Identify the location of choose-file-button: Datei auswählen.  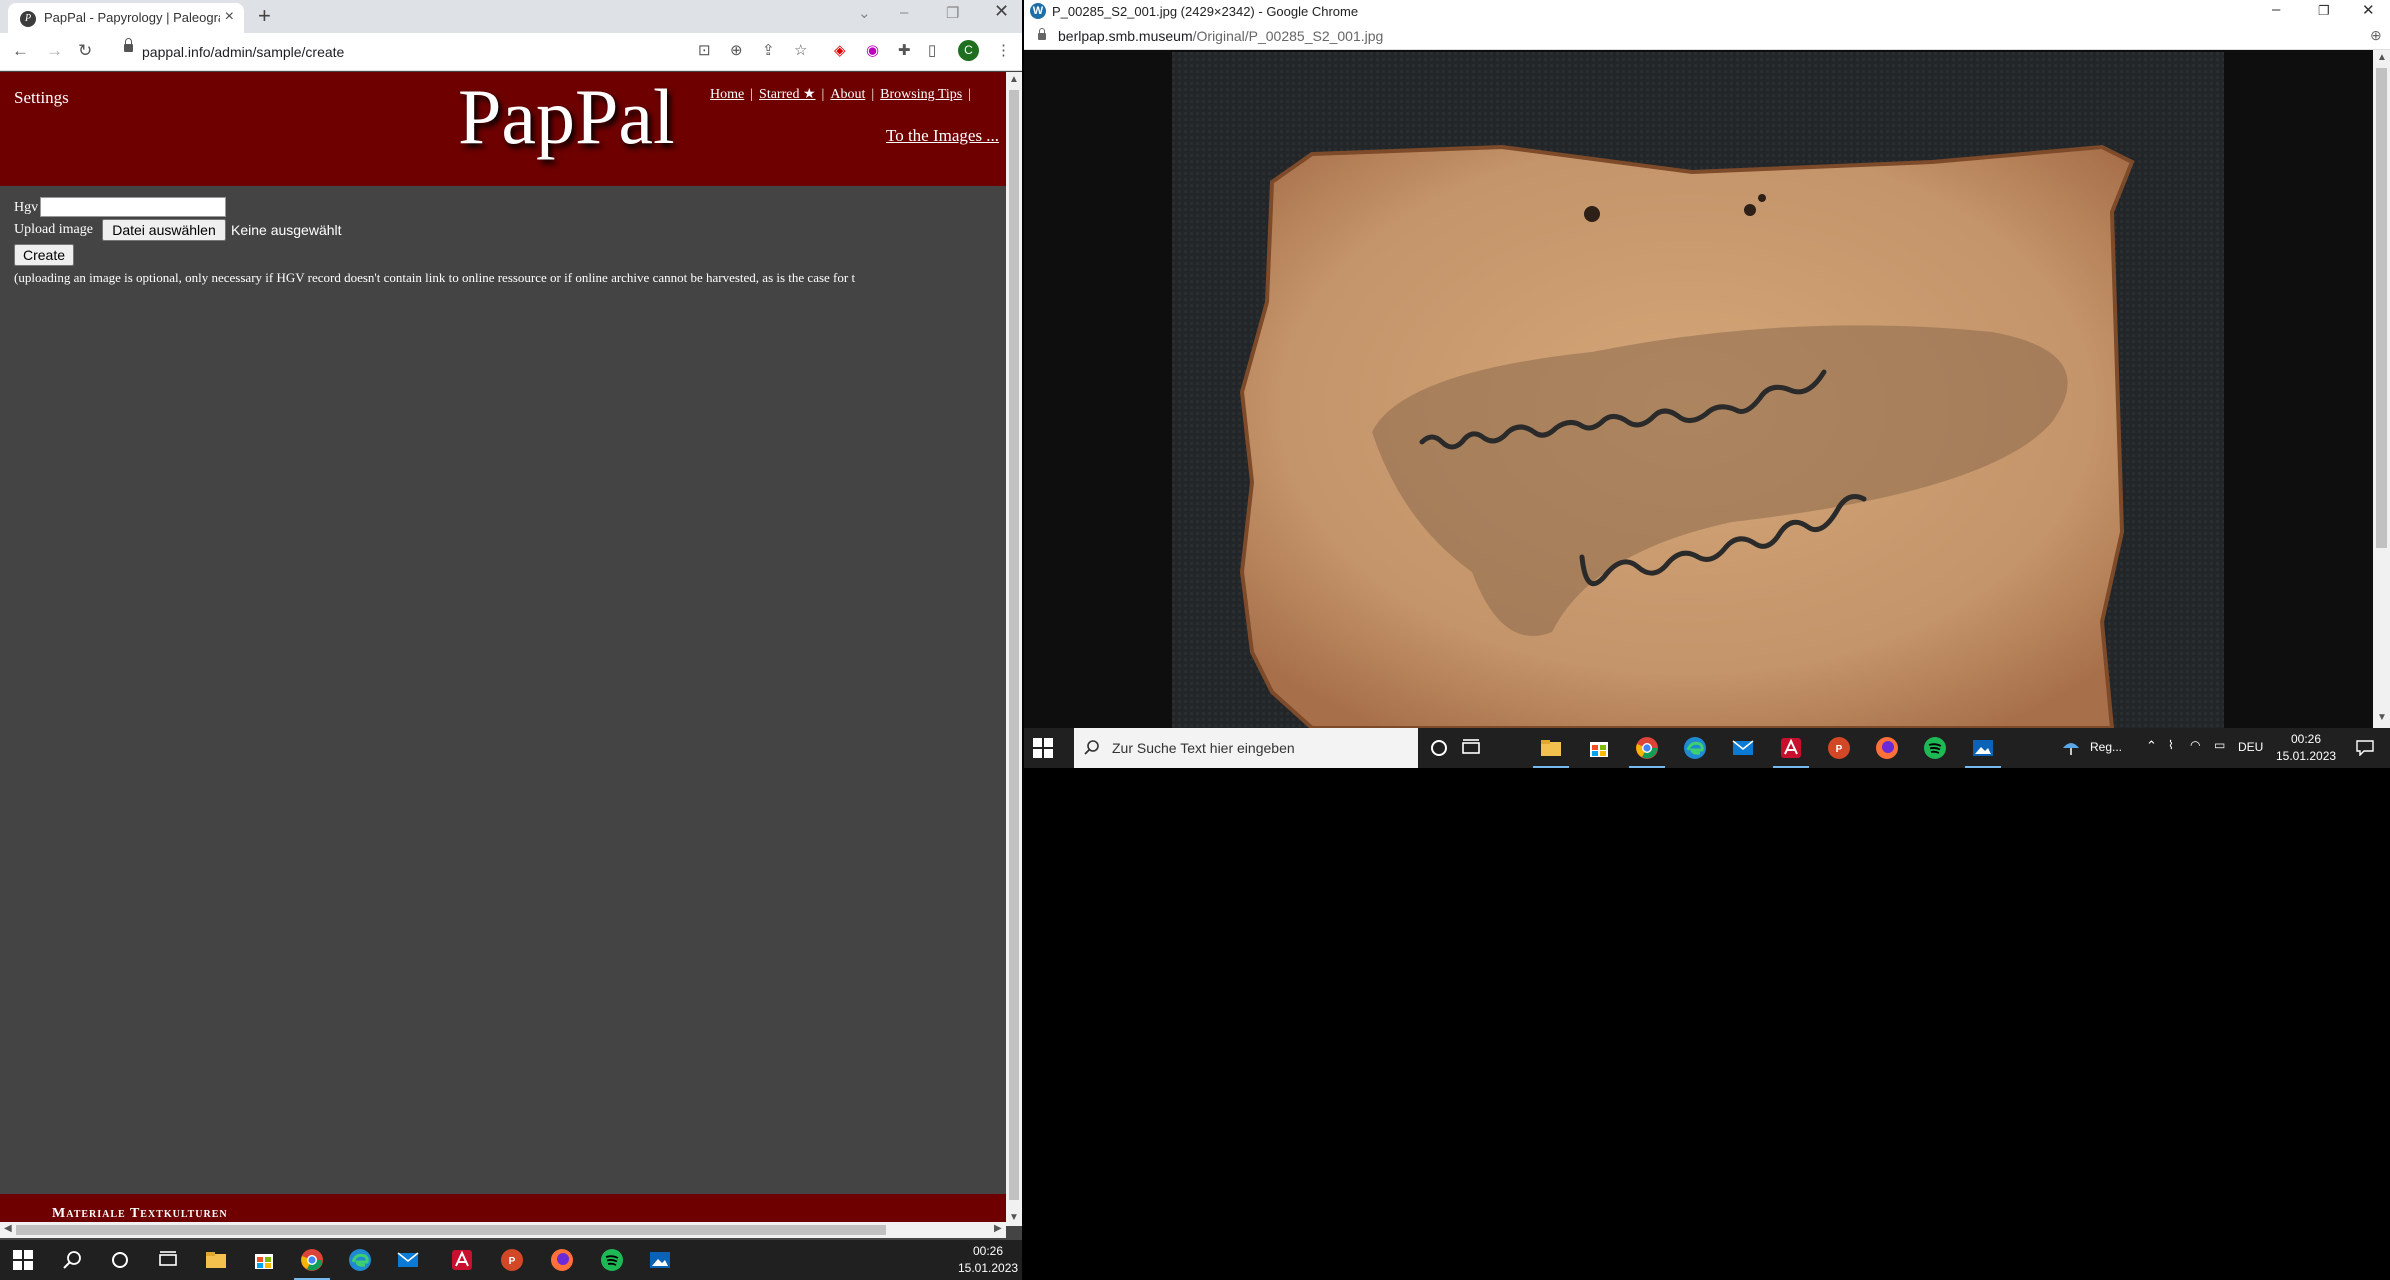
(164, 230).